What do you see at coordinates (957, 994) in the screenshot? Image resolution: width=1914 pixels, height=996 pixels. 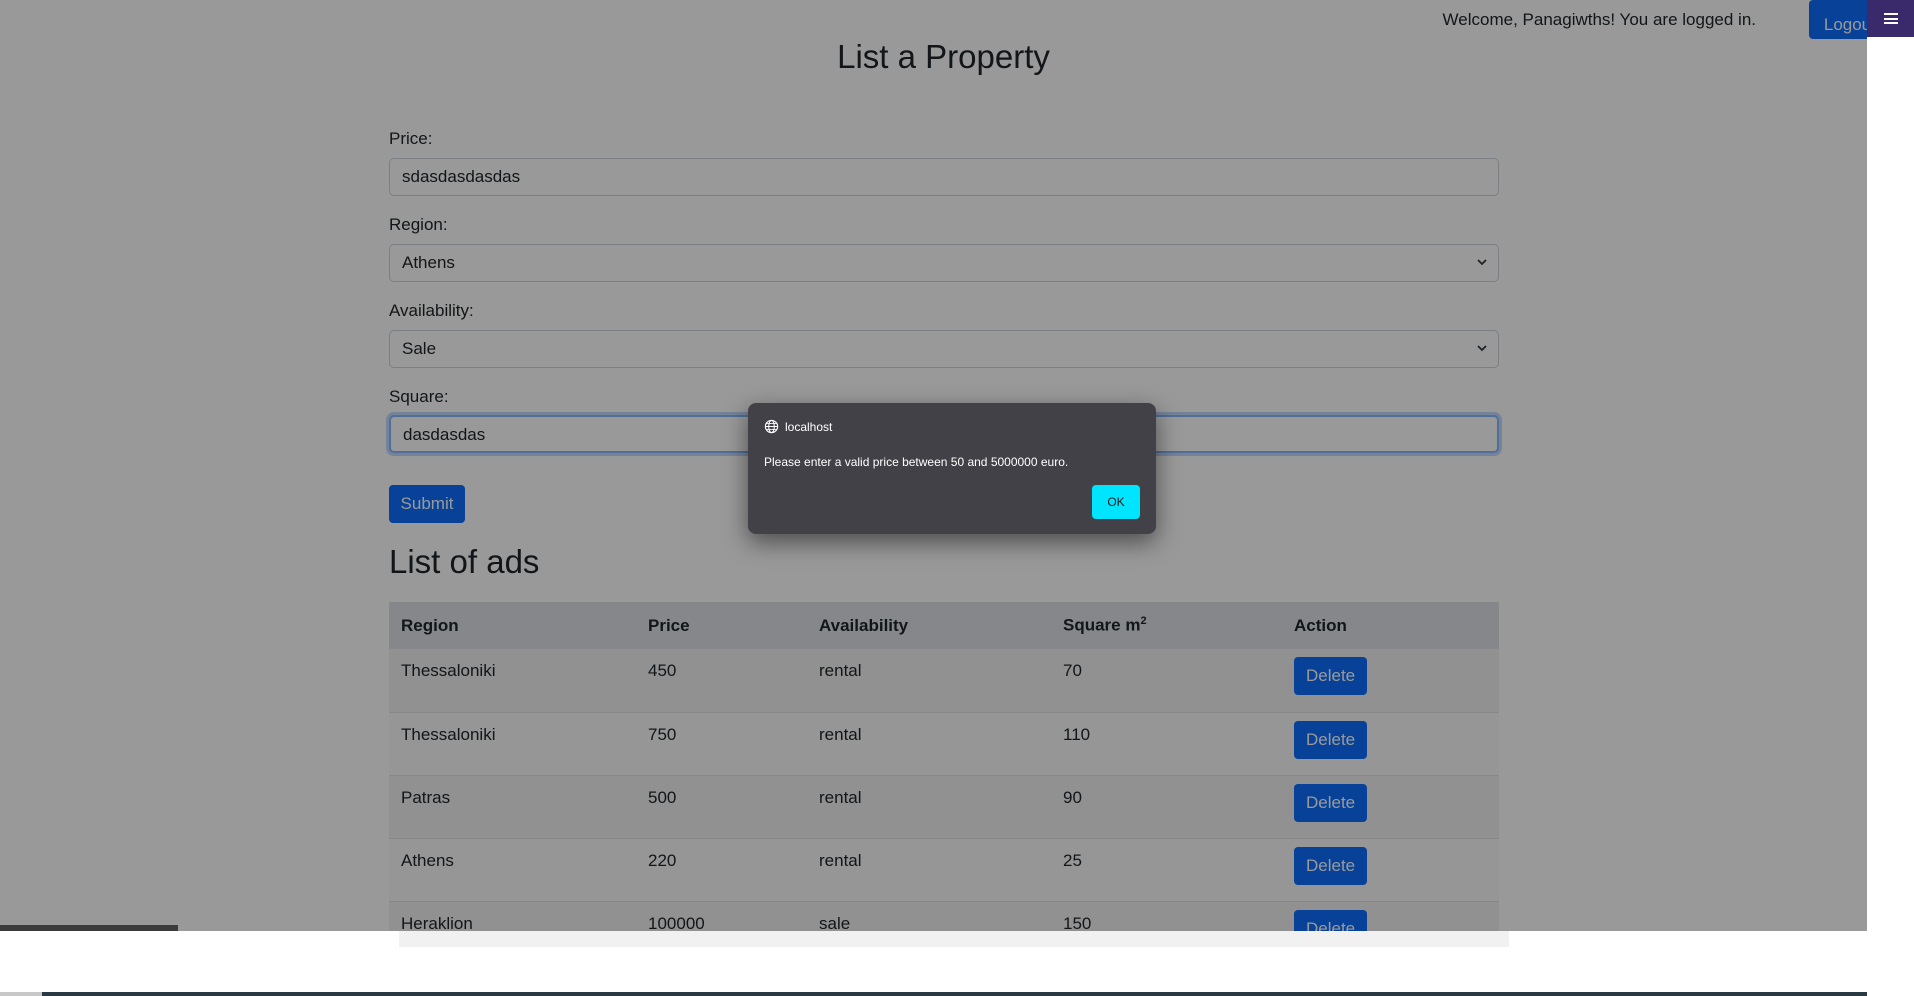 I see `taskbar-edge` at bounding box center [957, 994].